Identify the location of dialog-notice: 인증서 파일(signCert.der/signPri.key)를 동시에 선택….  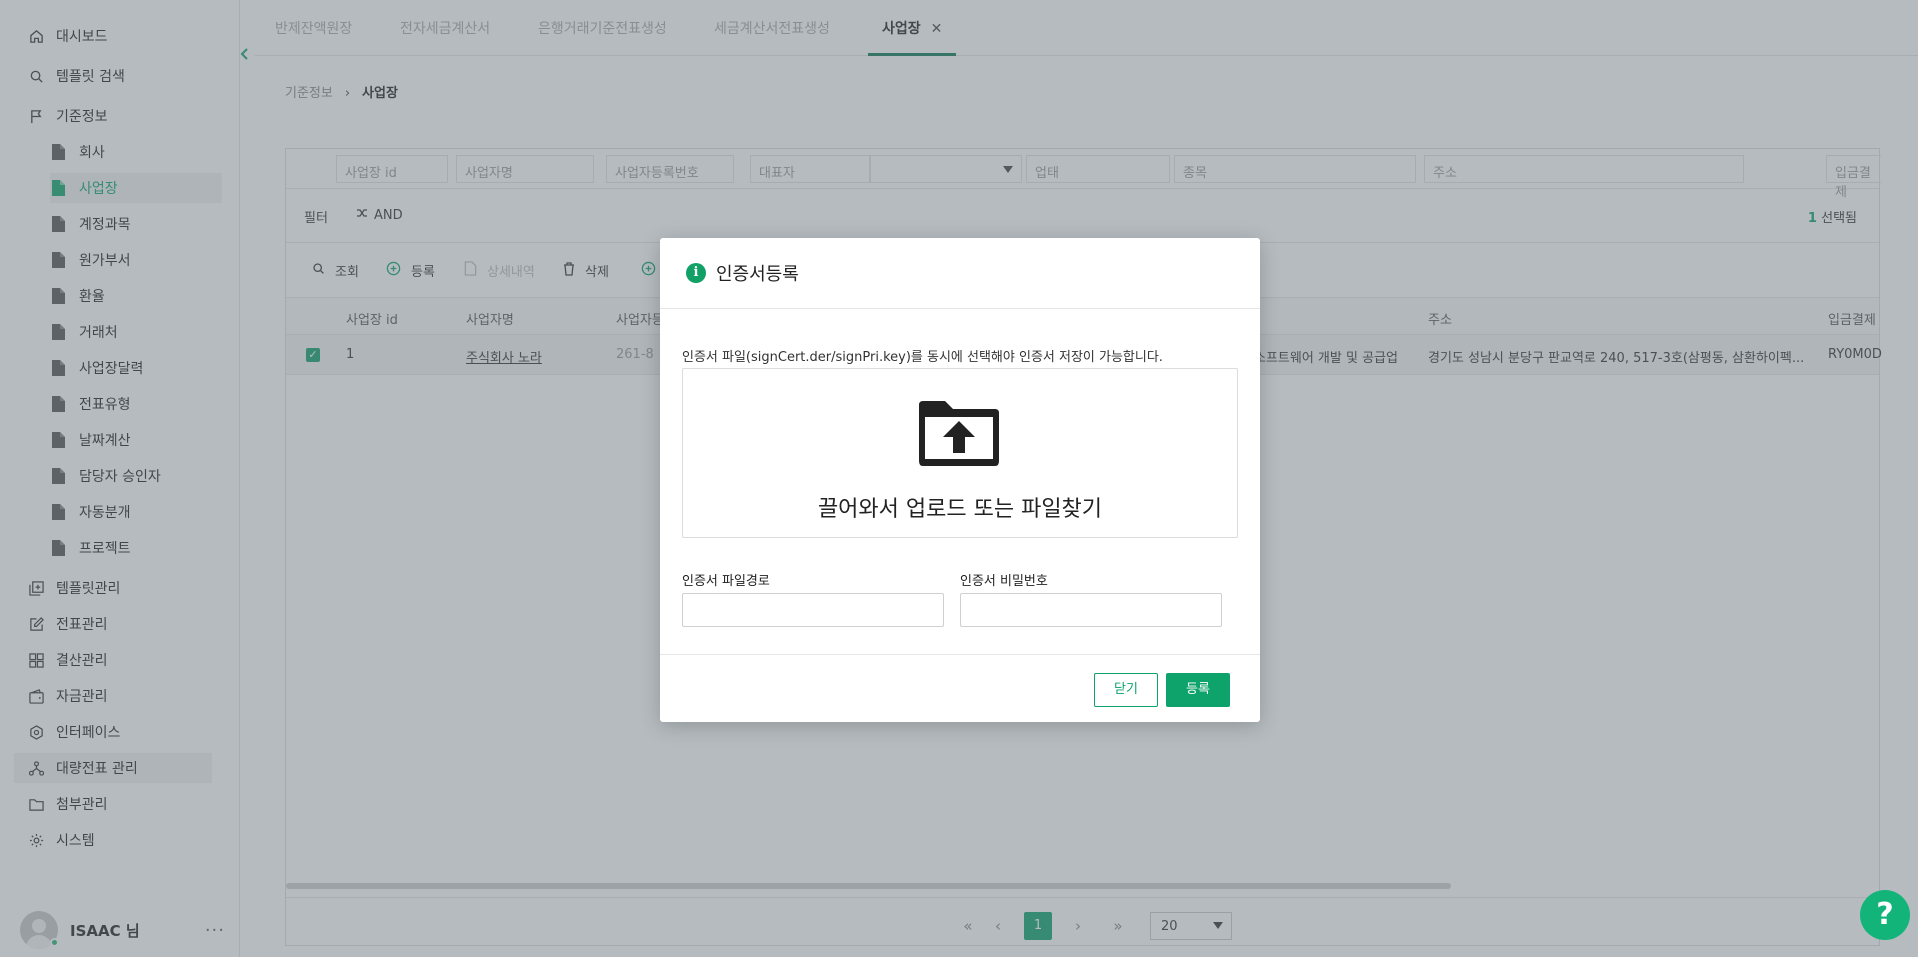
(922, 357).